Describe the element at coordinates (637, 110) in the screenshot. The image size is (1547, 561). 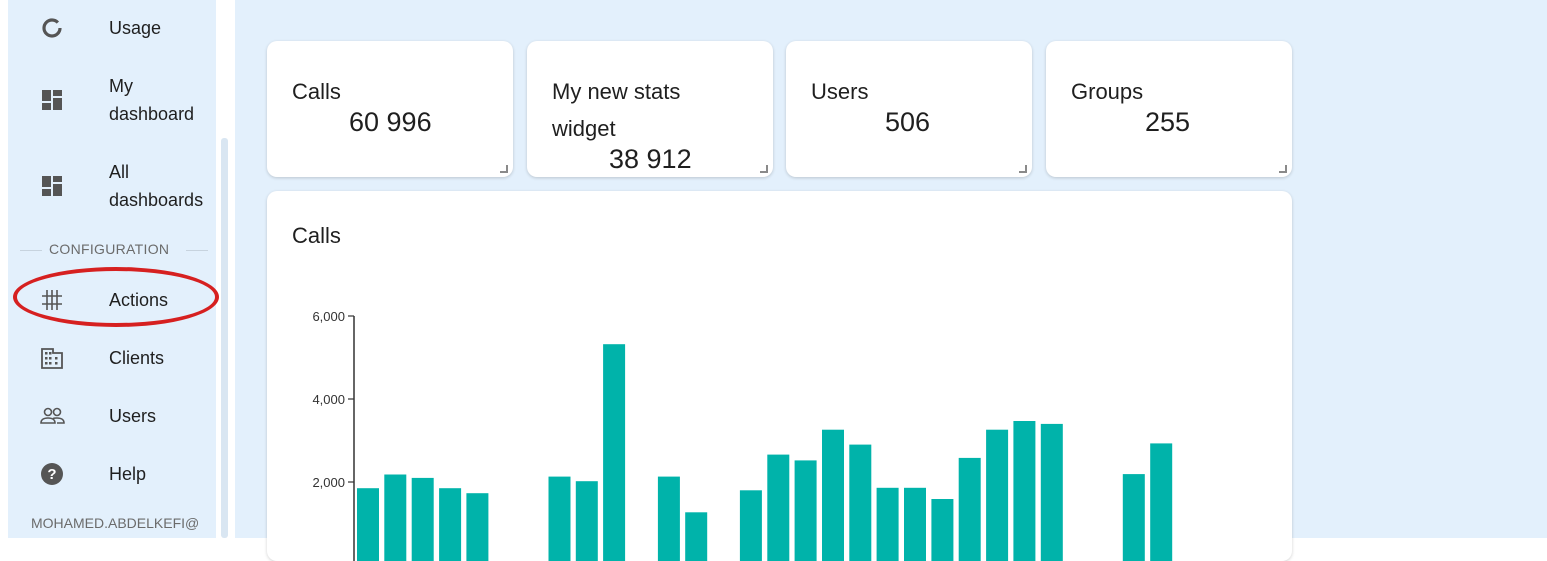
I see `stat-title: My new stats widget` at that location.